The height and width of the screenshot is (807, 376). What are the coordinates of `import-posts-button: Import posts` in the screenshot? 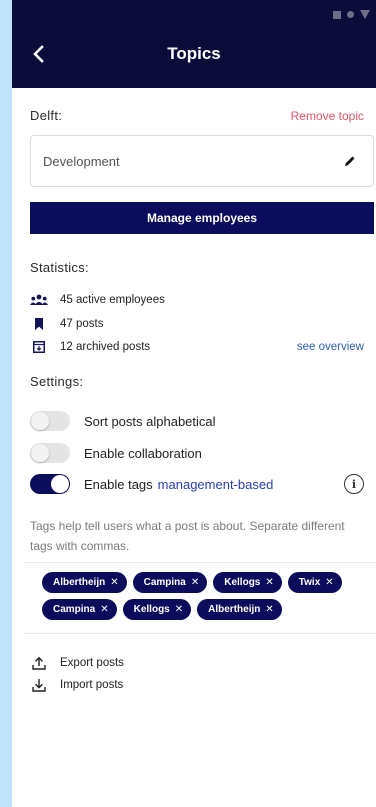 It's located at (76, 685).